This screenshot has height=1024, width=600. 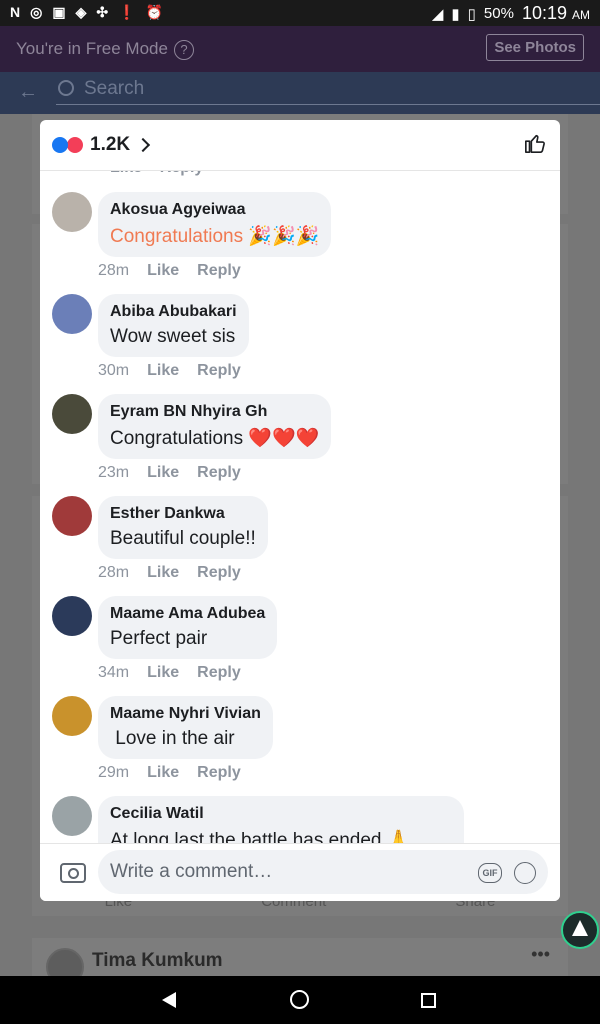 I want to click on comment-bubble: Abiba Abubakari Wow sweet sis, so click(x=173, y=325).